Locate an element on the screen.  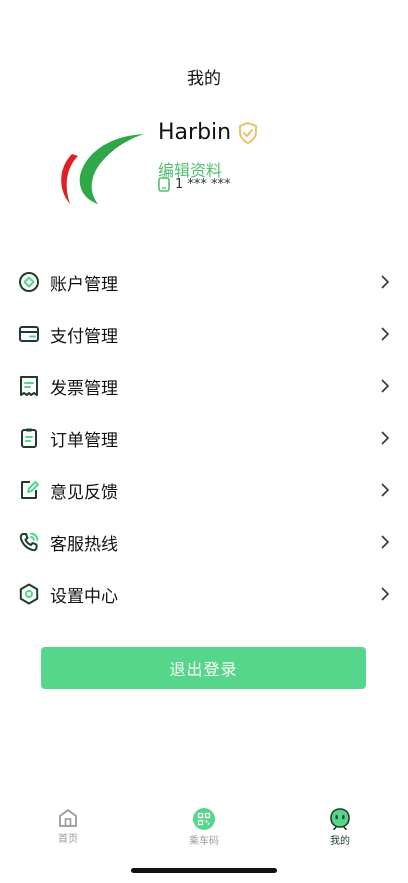
menu-item-settings: 设置中心 is located at coordinates (204, 594).